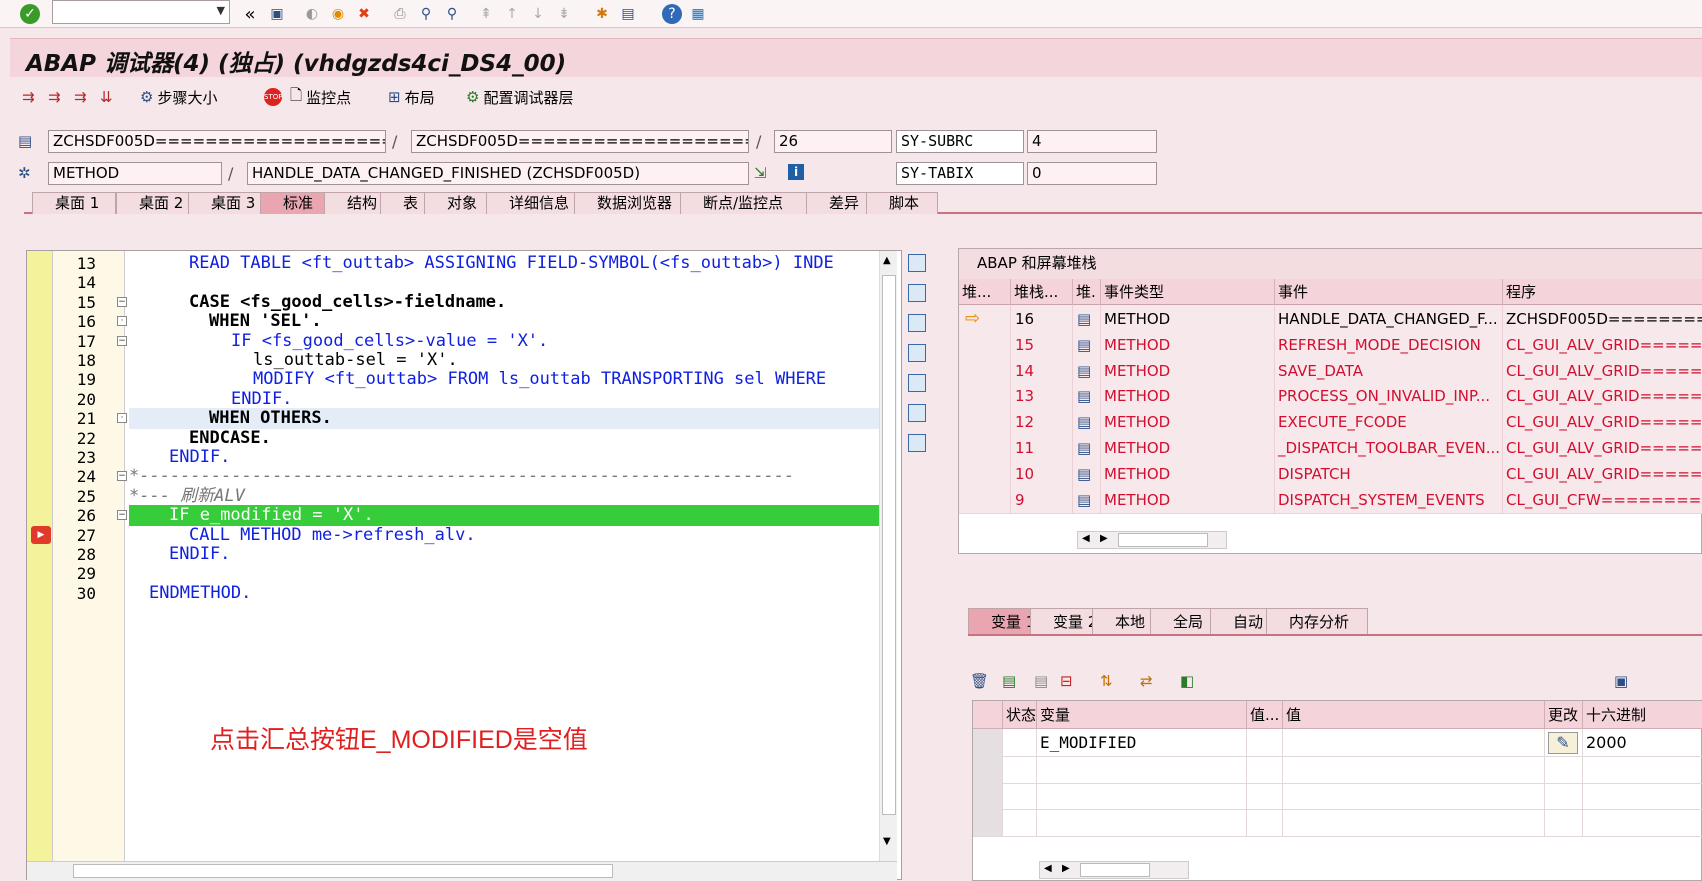 This screenshot has width=1702, height=881. What do you see at coordinates (1114, 870) in the screenshot?
I see `var-hscrollbar: ◀ ▶` at bounding box center [1114, 870].